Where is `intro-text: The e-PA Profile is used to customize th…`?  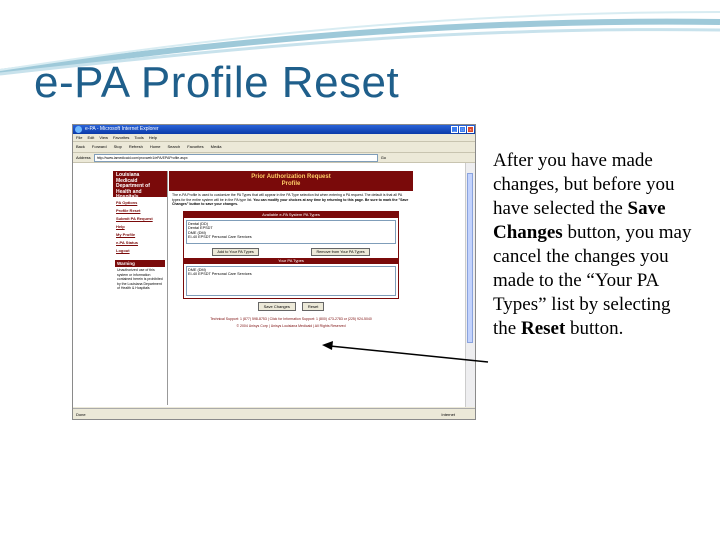 intro-text: The e-PA Profile is used to customize th… is located at coordinates (291, 200).